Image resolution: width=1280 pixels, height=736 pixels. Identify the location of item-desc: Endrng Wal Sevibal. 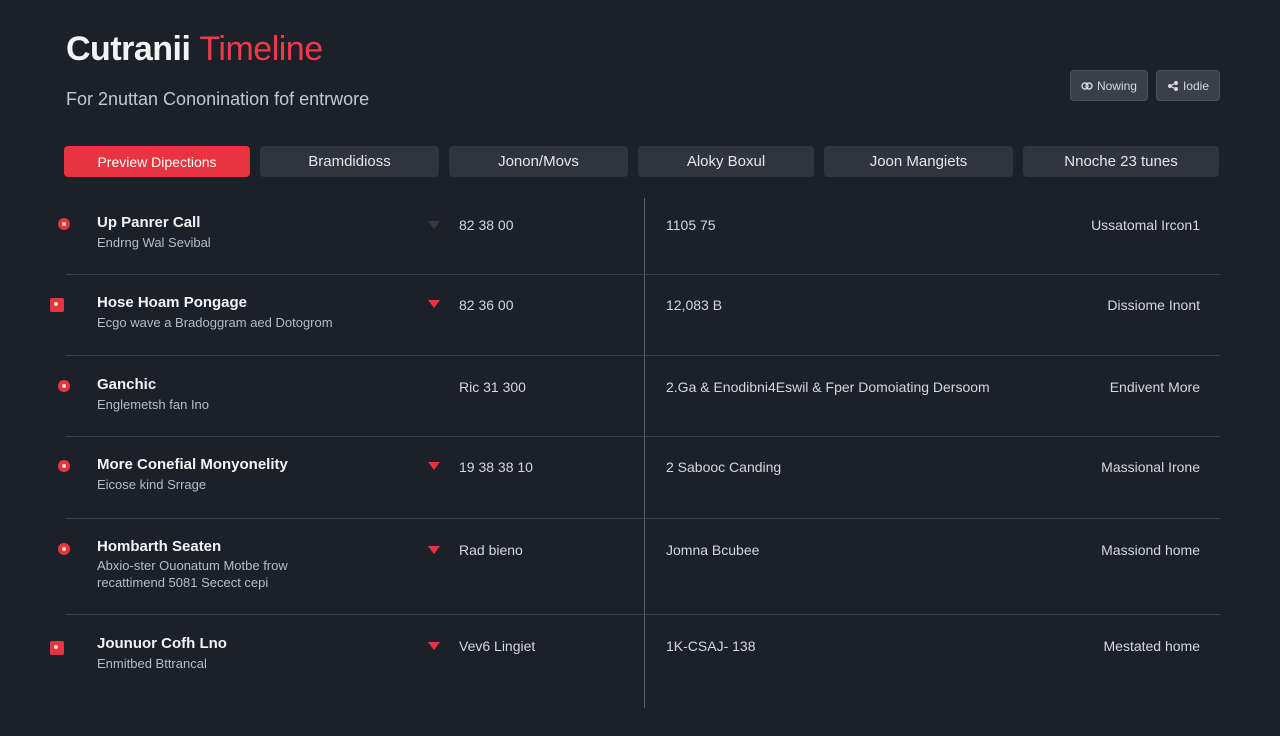
(154, 242).